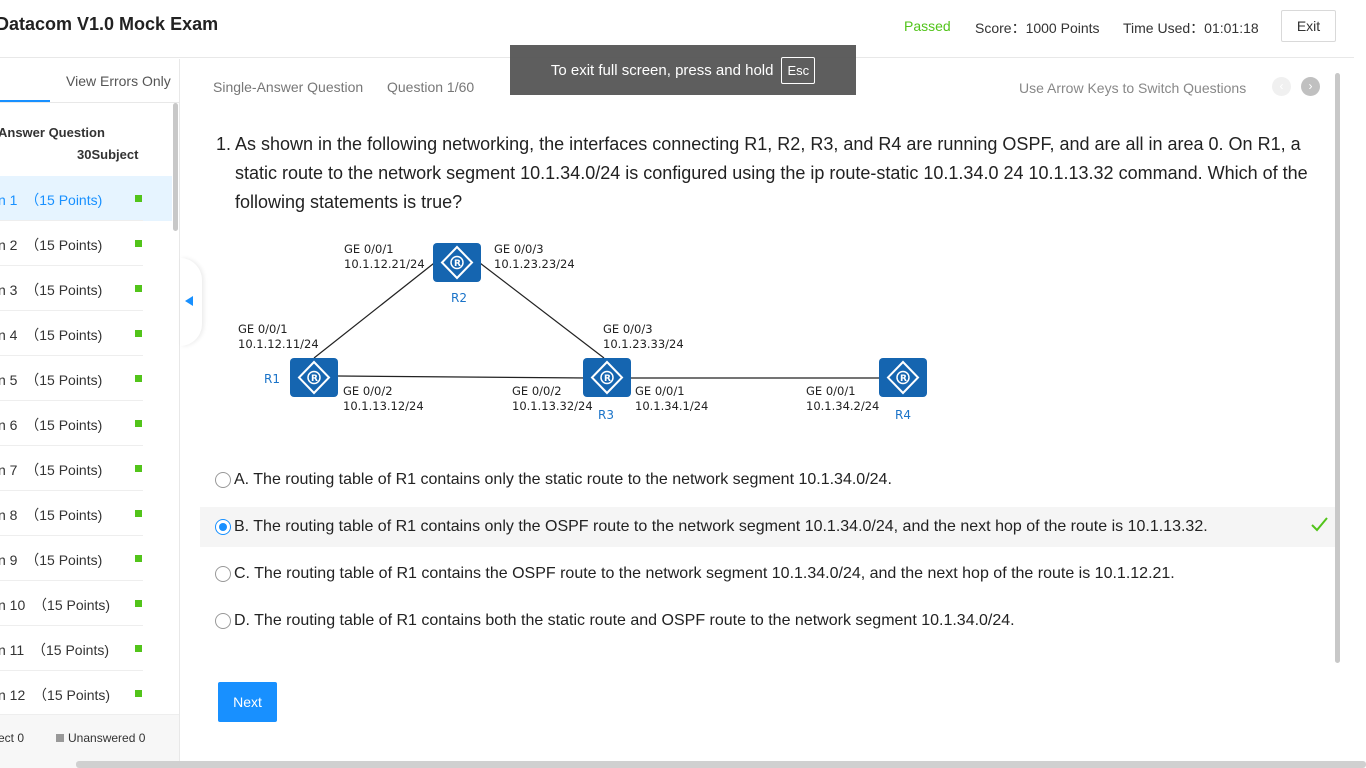 This screenshot has height=768, width=1366. I want to click on question-list-item: n 6 （15 Points), so click(86, 423).